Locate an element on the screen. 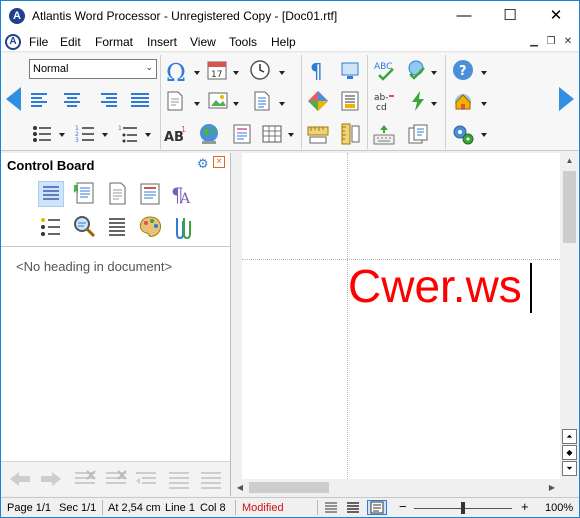 The image size is (580, 518). forward-arrow-icon is located at coordinates (51, 479).